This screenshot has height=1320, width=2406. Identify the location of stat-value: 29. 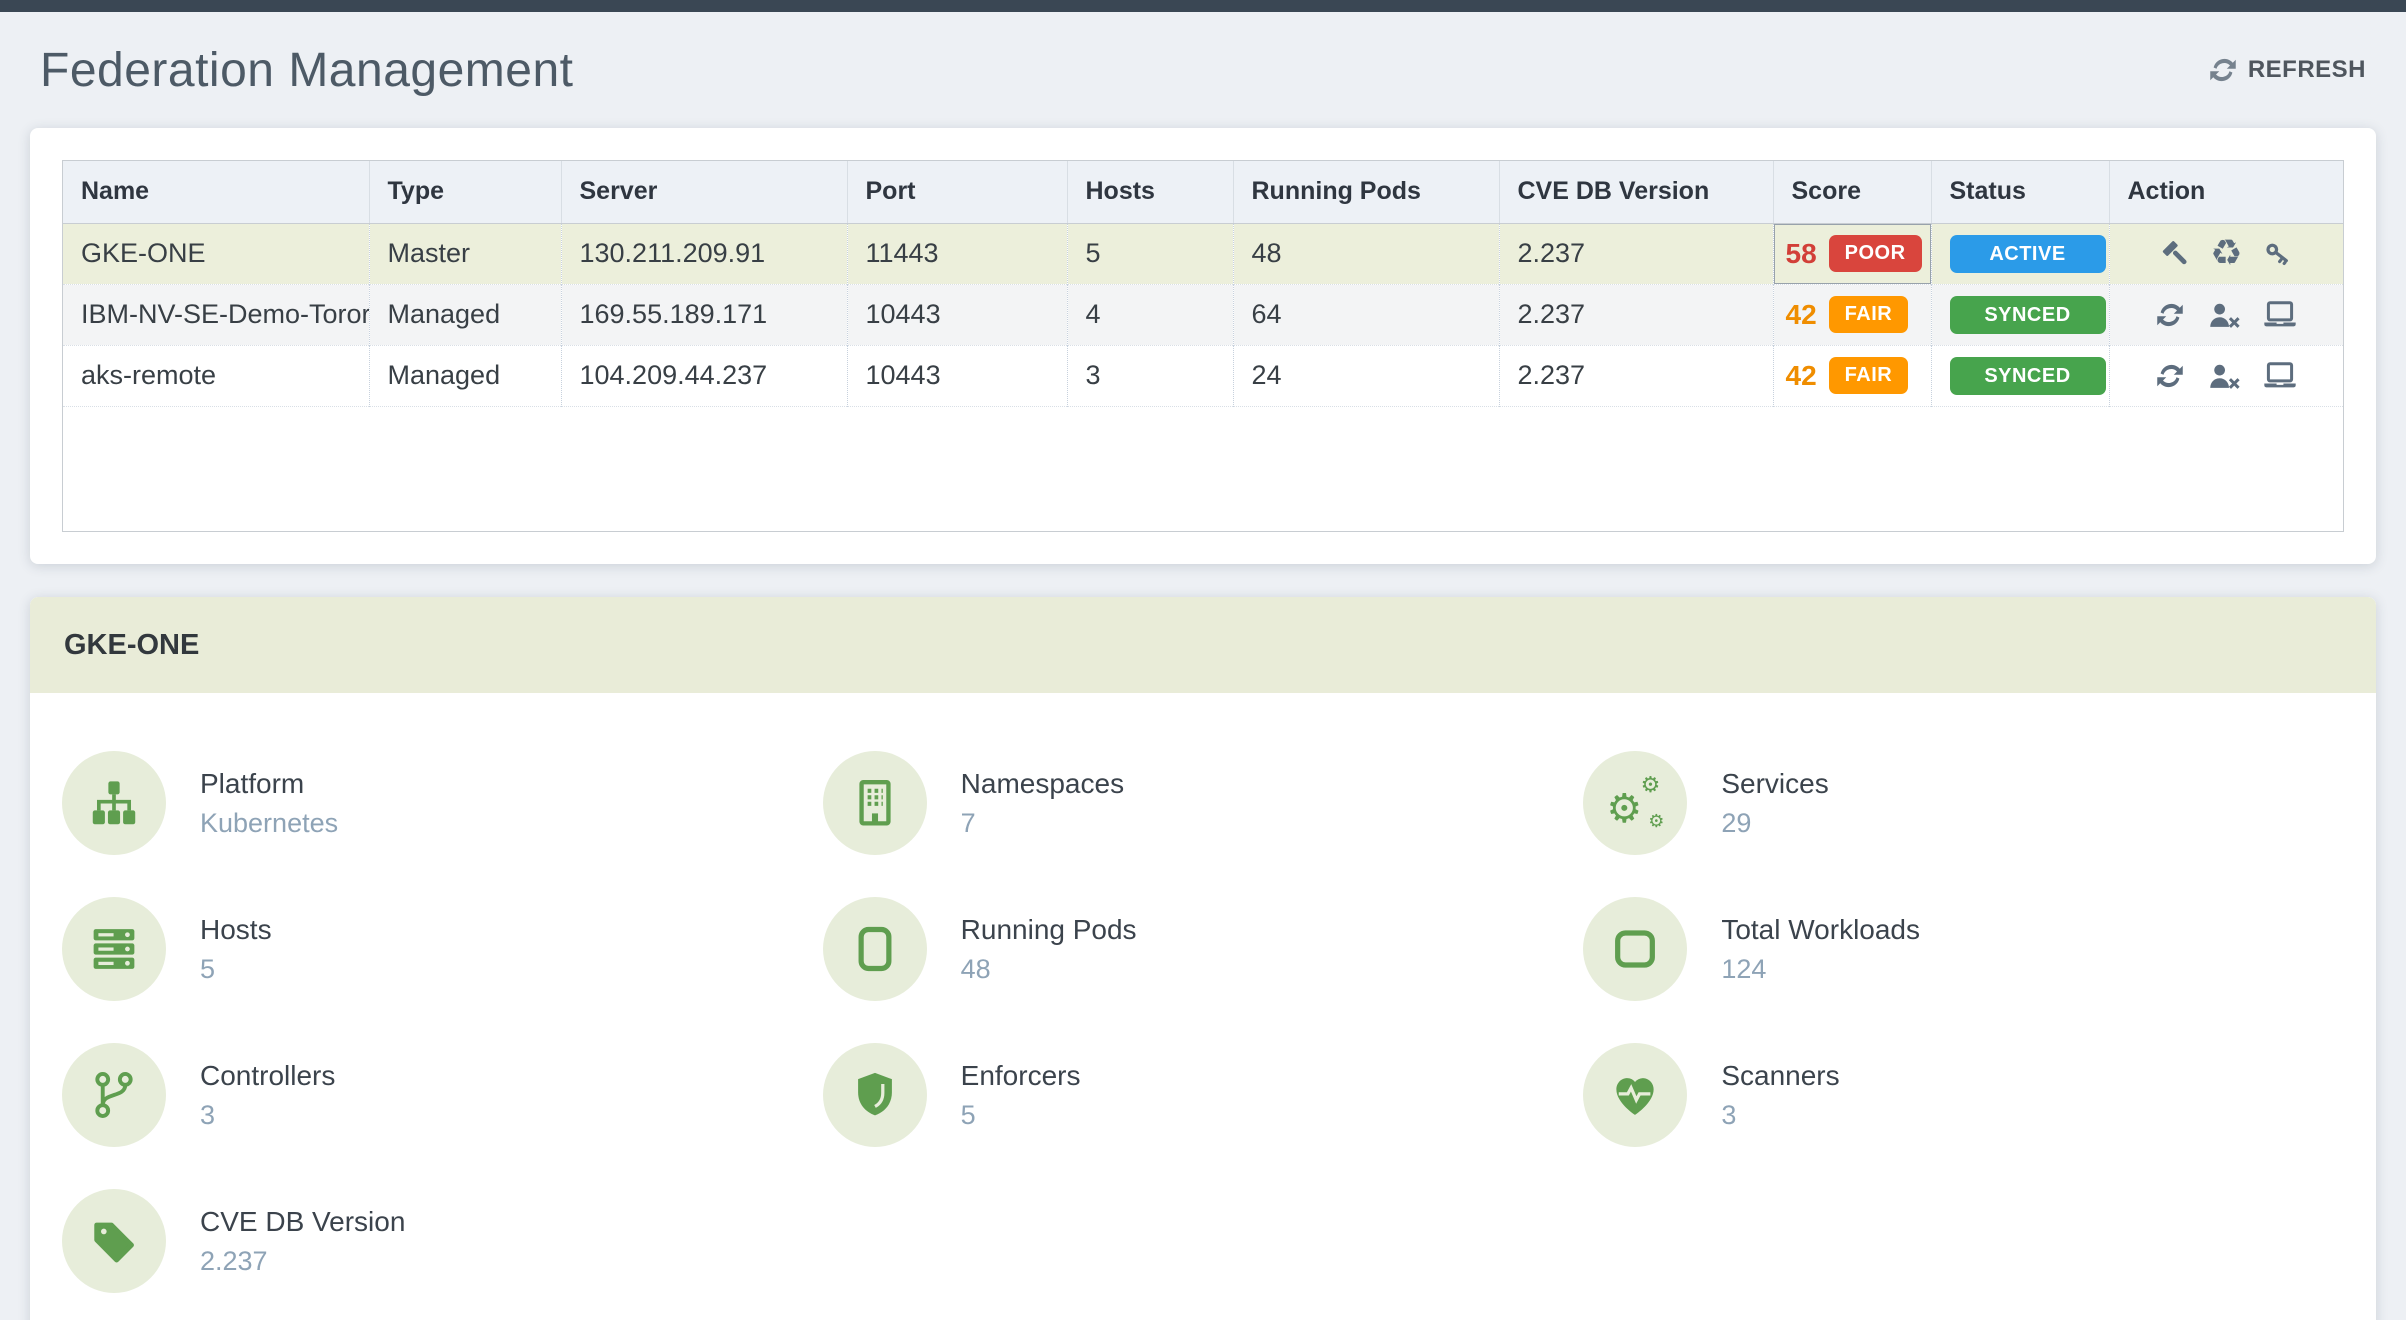
(1736, 822).